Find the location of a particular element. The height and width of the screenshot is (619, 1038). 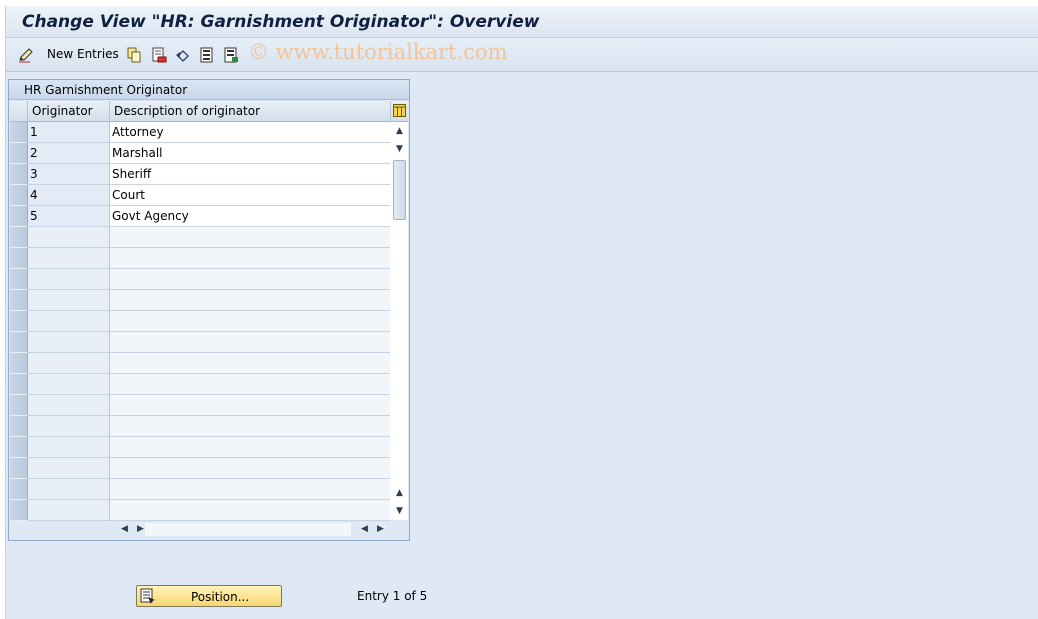

copy-icon is located at coordinates (134, 55).